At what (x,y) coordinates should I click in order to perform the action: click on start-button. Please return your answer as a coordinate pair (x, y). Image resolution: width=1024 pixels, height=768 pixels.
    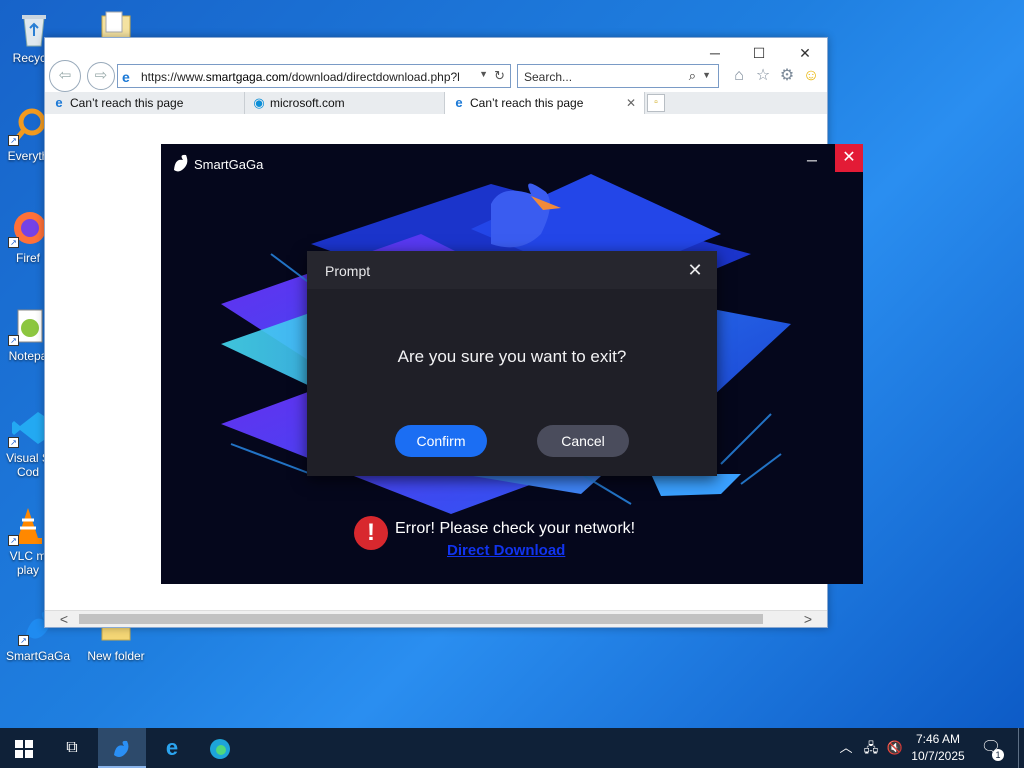
    Looking at the image, I should click on (24, 748).